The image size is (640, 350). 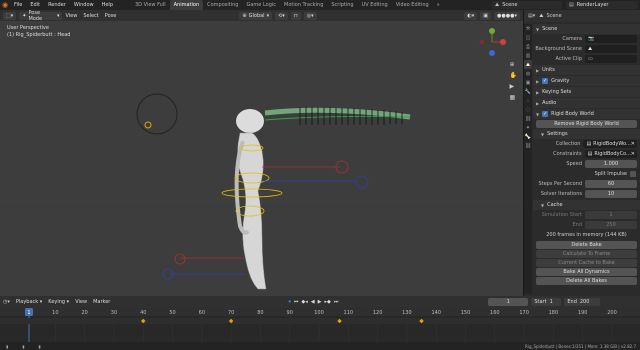 What do you see at coordinates (84, 5) in the screenshot?
I see `menu-window: Window` at bounding box center [84, 5].